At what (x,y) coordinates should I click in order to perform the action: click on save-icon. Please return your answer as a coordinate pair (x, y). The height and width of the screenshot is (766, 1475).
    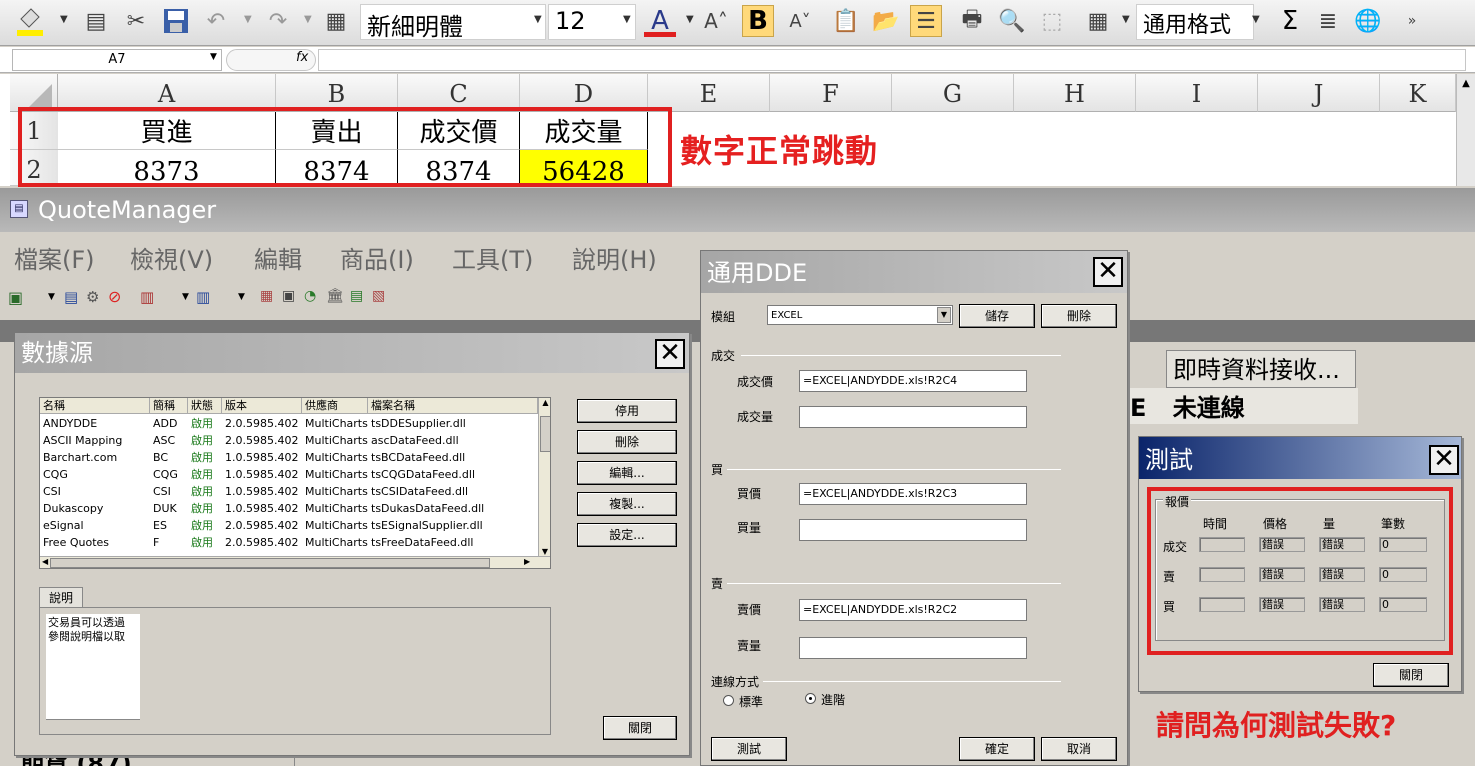
    Looking at the image, I should click on (176, 21).